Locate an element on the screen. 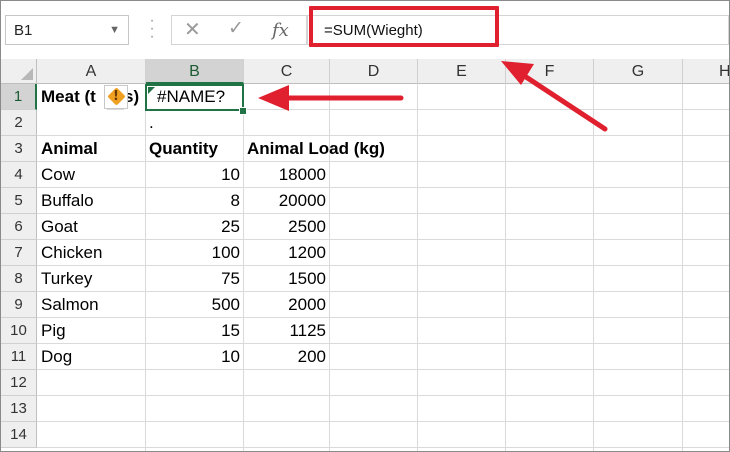 The image size is (730, 452). row-header-13: 13 is located at coordinates (19, 409).